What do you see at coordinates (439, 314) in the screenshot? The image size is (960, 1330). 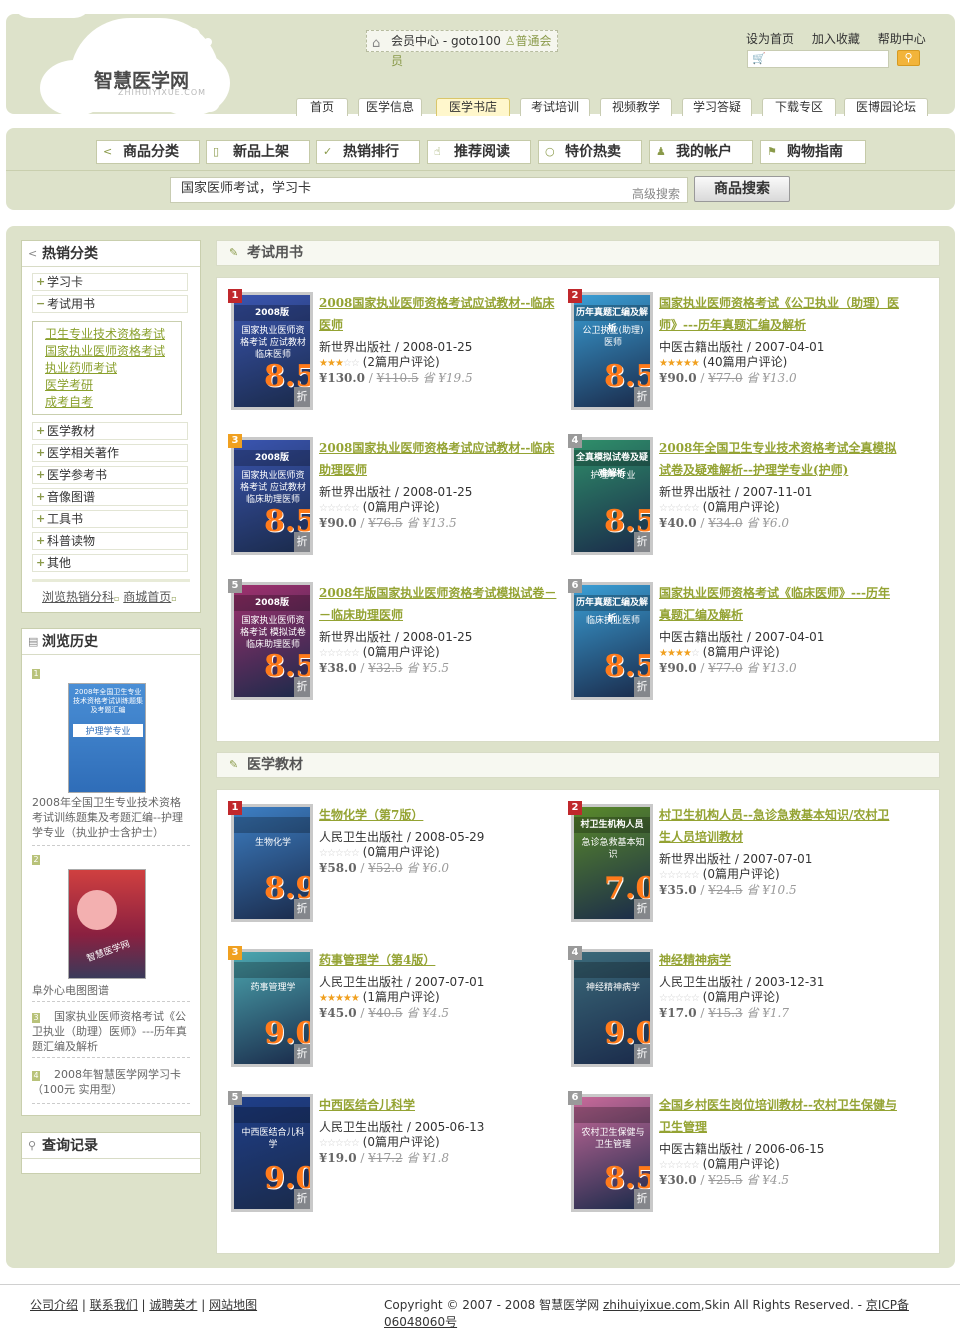 I see `product-title-link: 2008国家执业医师资格考试应试教材--临床医师` at bounding box center [439, 314].